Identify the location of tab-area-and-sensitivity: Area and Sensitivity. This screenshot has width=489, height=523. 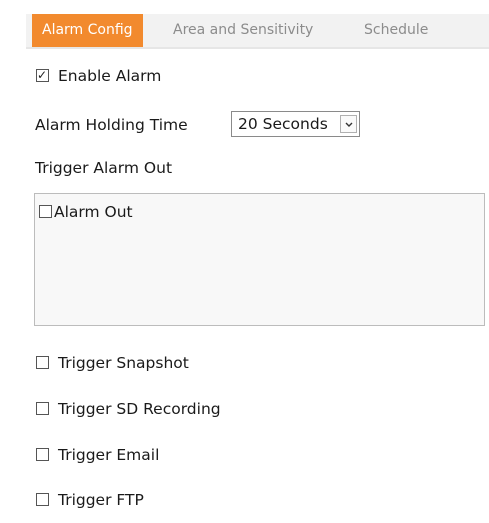
(243, 30).